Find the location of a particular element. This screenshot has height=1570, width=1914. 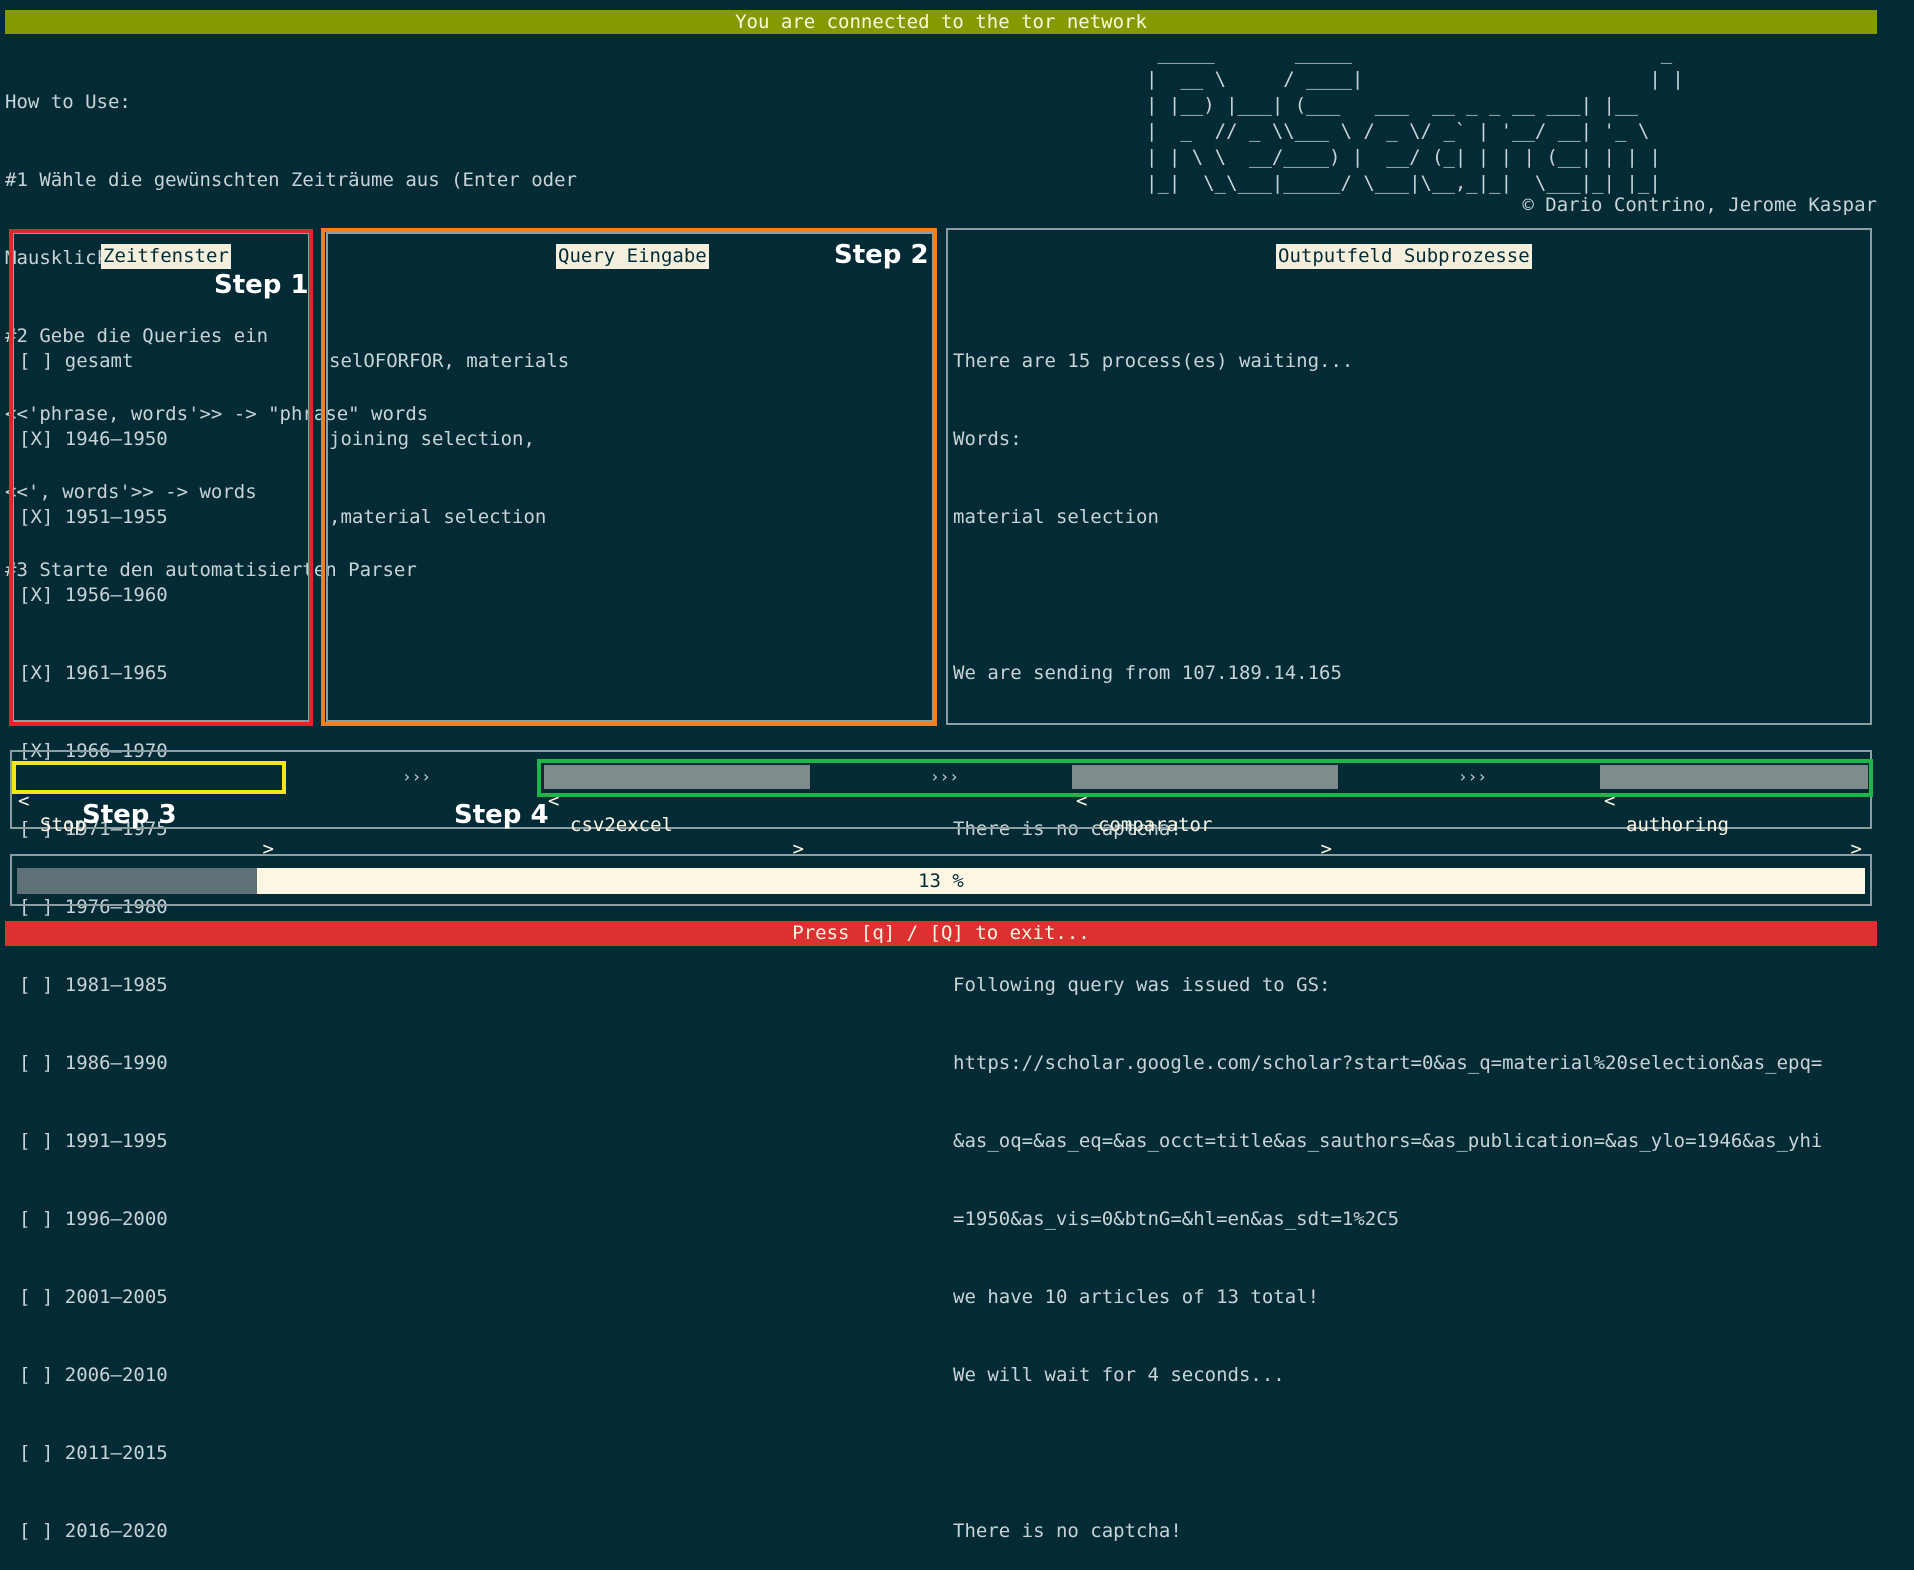

step2-highlight is located at coordinates (629, 477).